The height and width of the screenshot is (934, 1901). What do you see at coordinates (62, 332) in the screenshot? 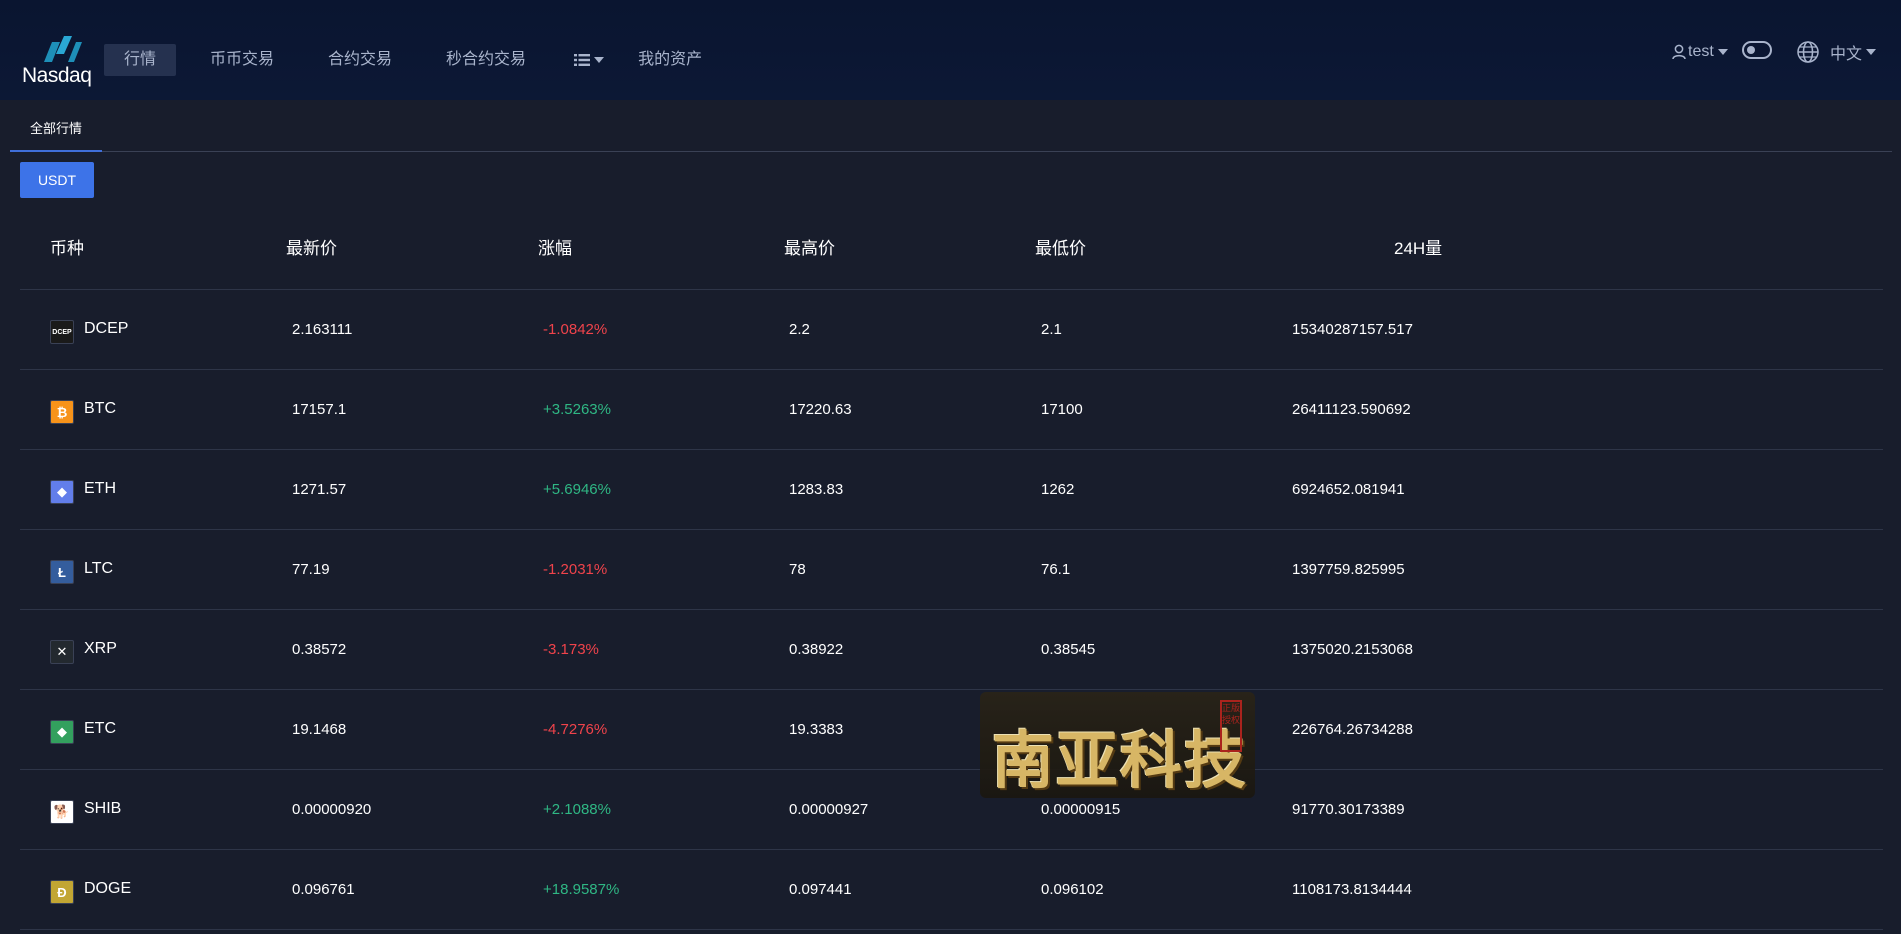
I see `dcep-icon: DCEP` at bounding box center [62, 332].